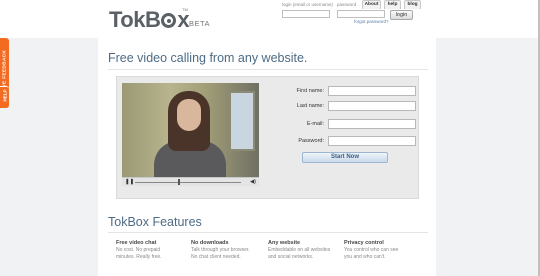 This screenshot has width=540, height=276. I want to click on tab-about: About, so click(371, 4).